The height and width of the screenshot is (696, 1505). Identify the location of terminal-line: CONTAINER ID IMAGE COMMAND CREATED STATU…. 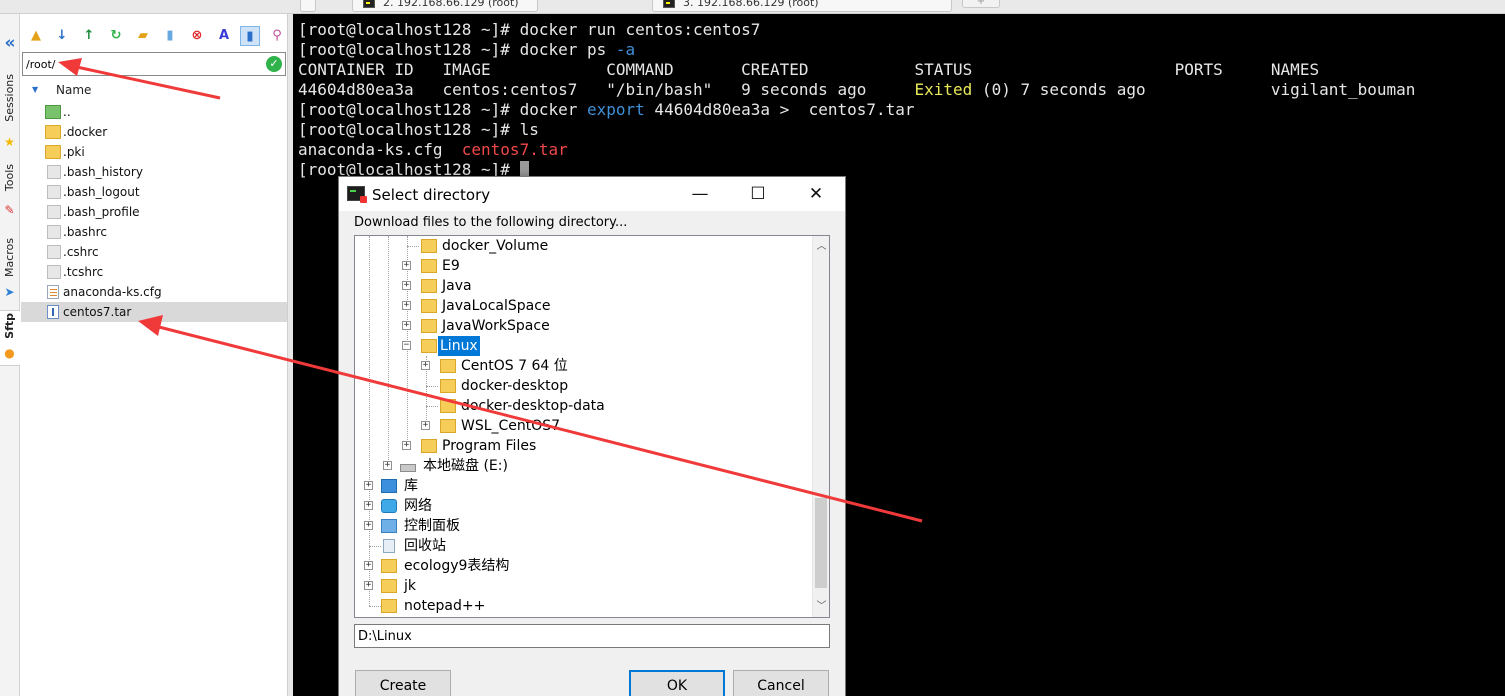
(809, 69).